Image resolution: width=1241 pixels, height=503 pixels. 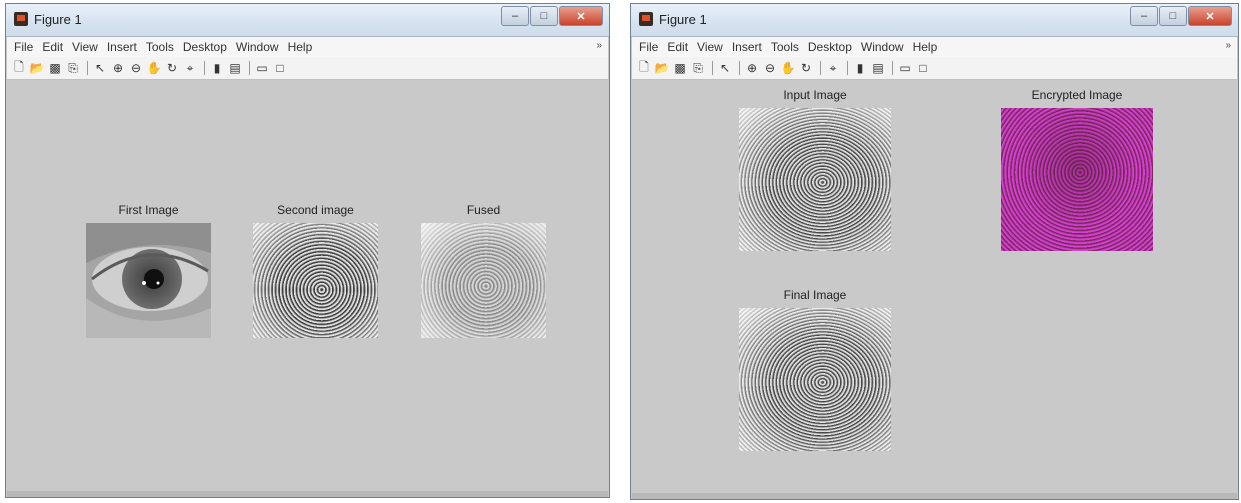 I want to click on encrypted-image, so click(x=1077, y=179).